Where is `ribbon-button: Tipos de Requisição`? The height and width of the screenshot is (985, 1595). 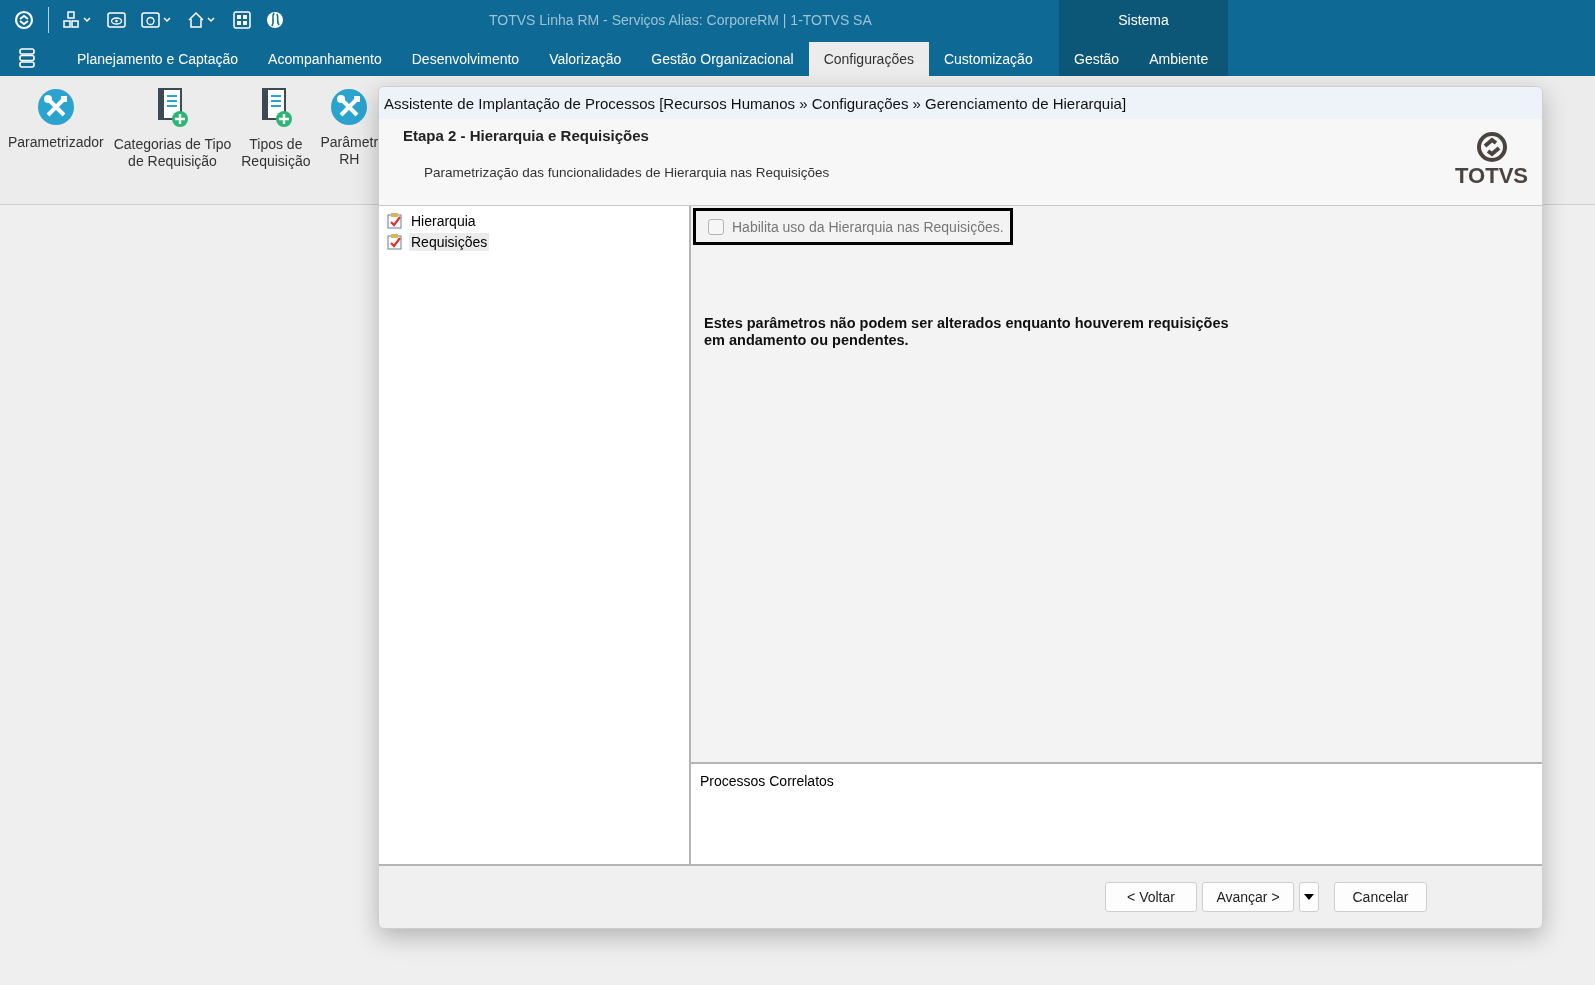 ribbon-button: Tipos de Requisição is located at coordinates (276, 129).